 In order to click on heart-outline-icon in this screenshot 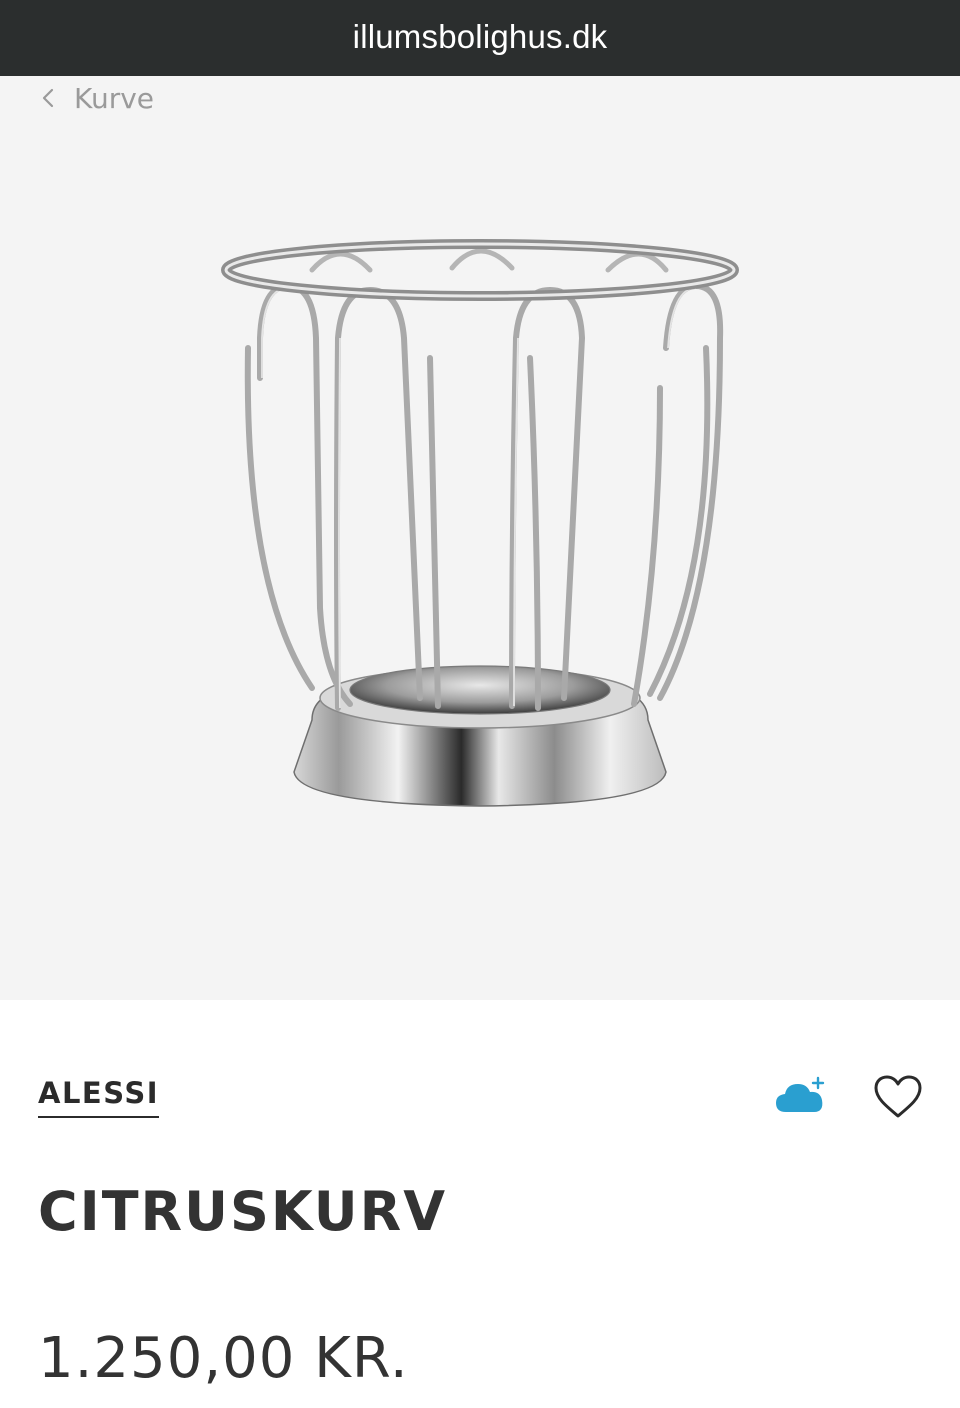, I will do `click(898, 1097)`.